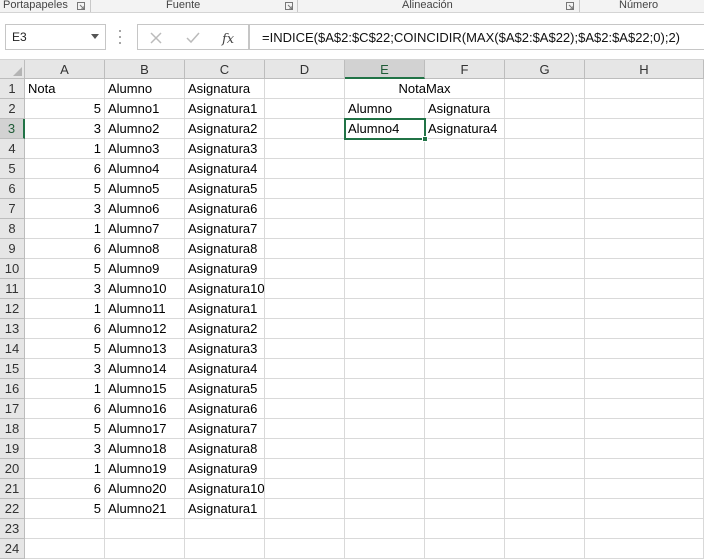 The image size is (704, 559). What do you see at coordinates (465, 269) in the screenshot?
I see `cell-f10` at bounding box center [465, 269].